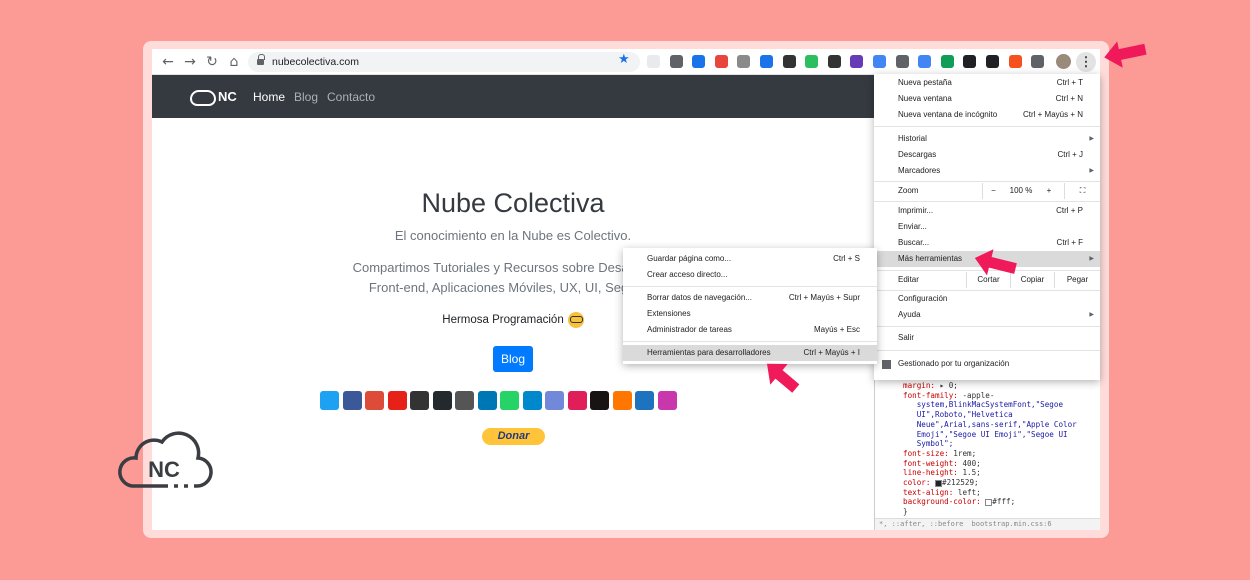 The height and width of the screenshot is (580, 1250). Describe the element at coordinates (214, 97) in the screenshot. I see `site-logo: NC` at that location.